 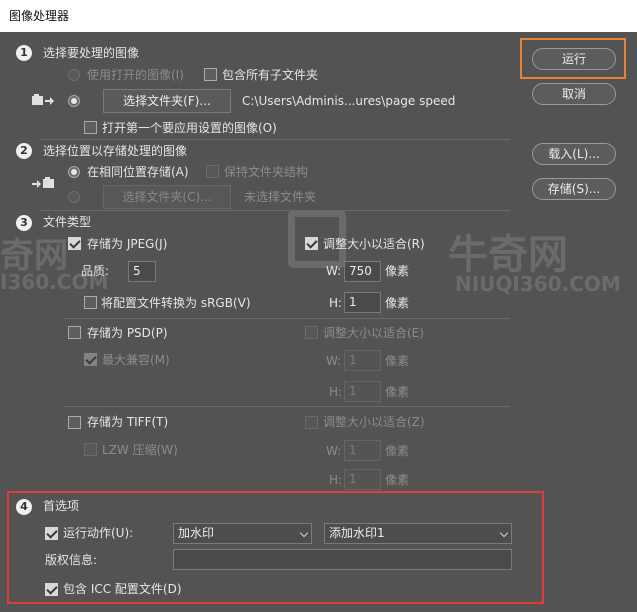 What do you see at coordinates (397, 361) in the screenshot?
I see `psd-w-unit: 像素` at bounding box center [397, 361].